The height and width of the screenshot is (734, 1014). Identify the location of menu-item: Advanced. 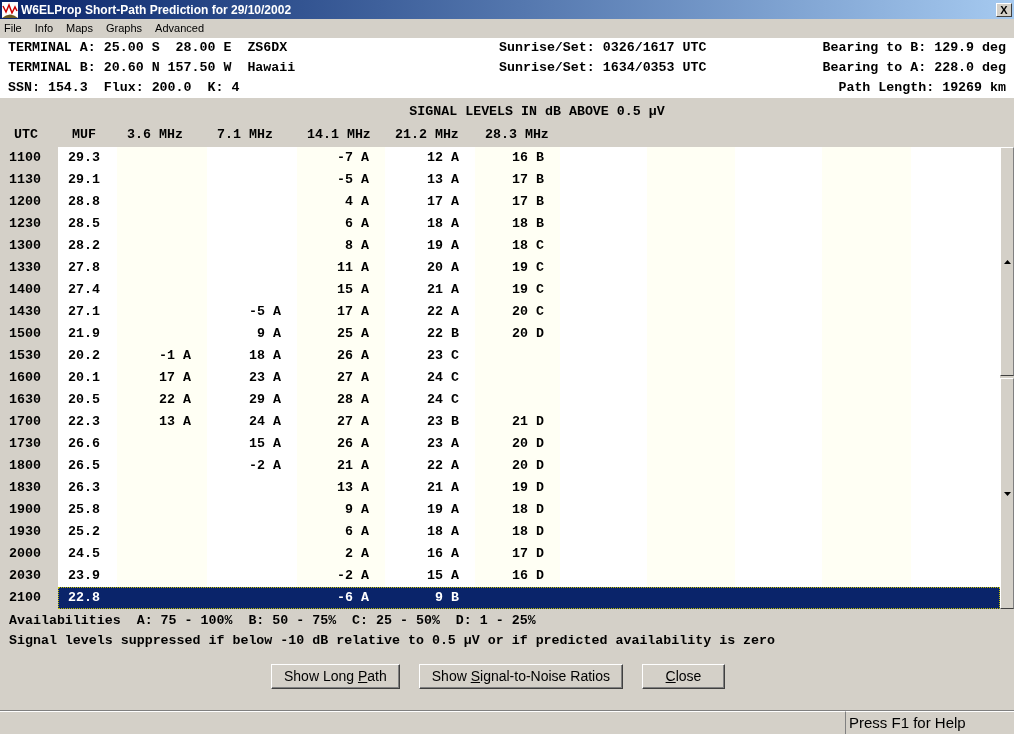
(179, 28).